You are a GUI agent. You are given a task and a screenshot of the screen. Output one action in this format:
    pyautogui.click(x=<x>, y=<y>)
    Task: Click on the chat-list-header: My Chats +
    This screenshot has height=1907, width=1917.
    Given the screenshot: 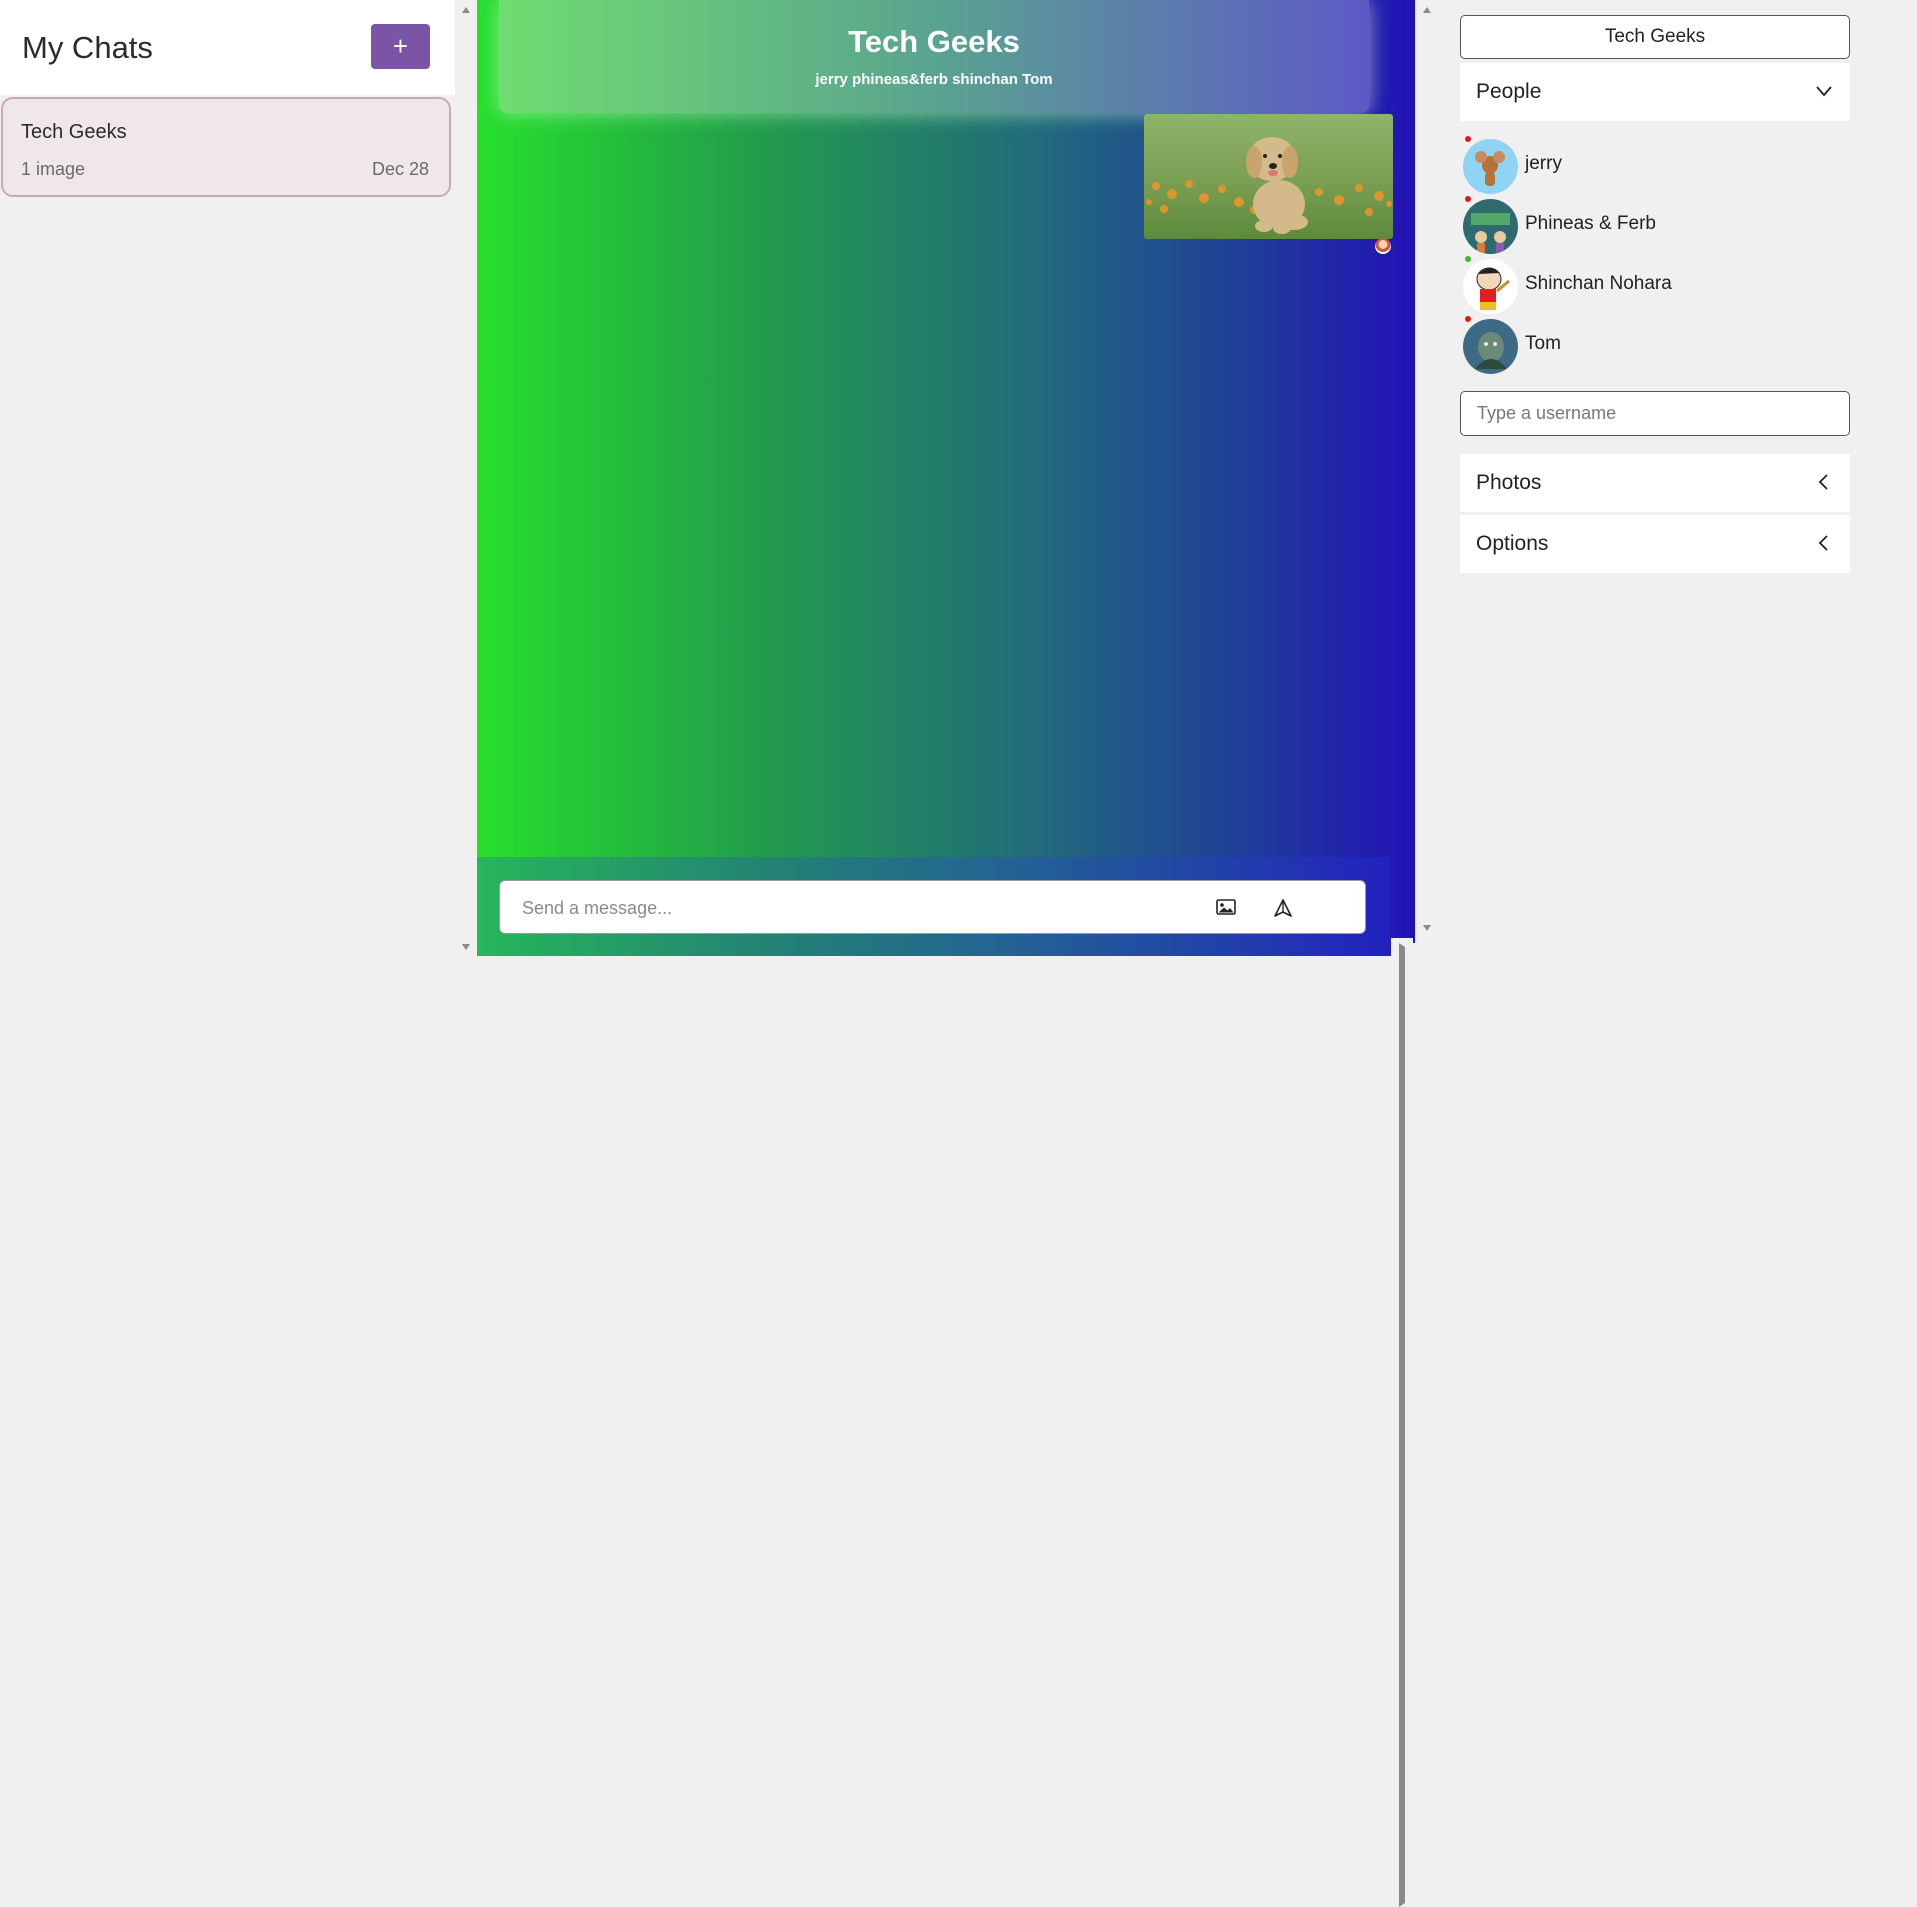 What is the action you would take?
    pyautogui.click(x=227, y=47)
    